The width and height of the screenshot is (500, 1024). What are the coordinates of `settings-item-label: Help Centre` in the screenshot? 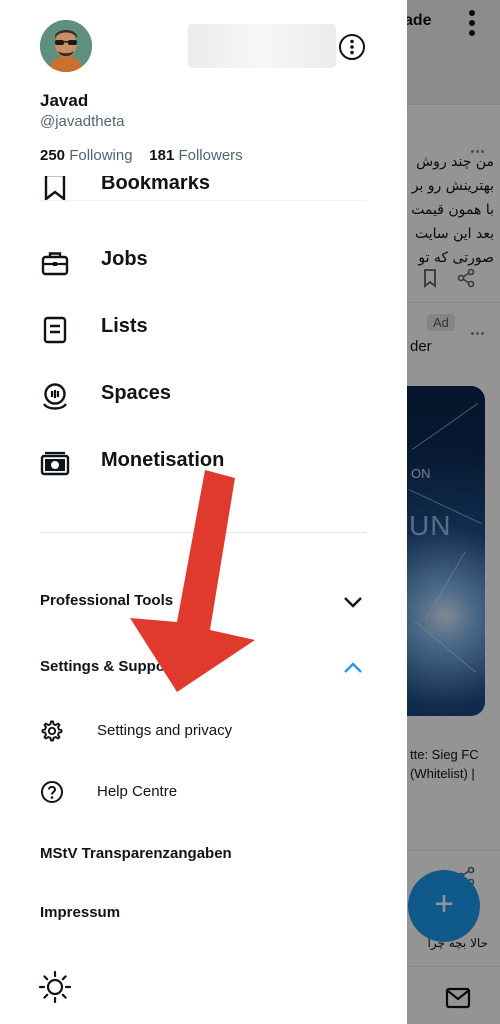 It's located at (137, 791).